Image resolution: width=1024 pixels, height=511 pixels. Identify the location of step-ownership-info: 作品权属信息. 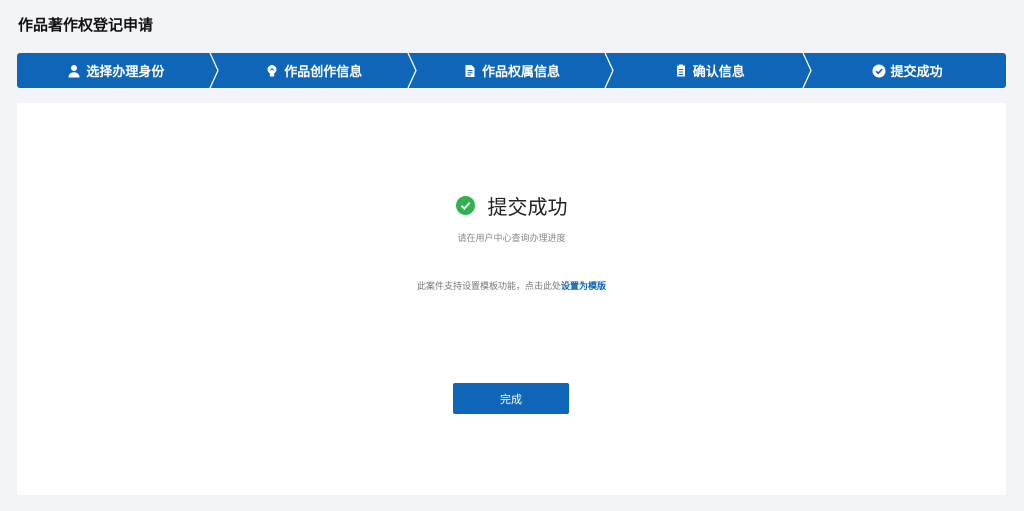
(514, 70).